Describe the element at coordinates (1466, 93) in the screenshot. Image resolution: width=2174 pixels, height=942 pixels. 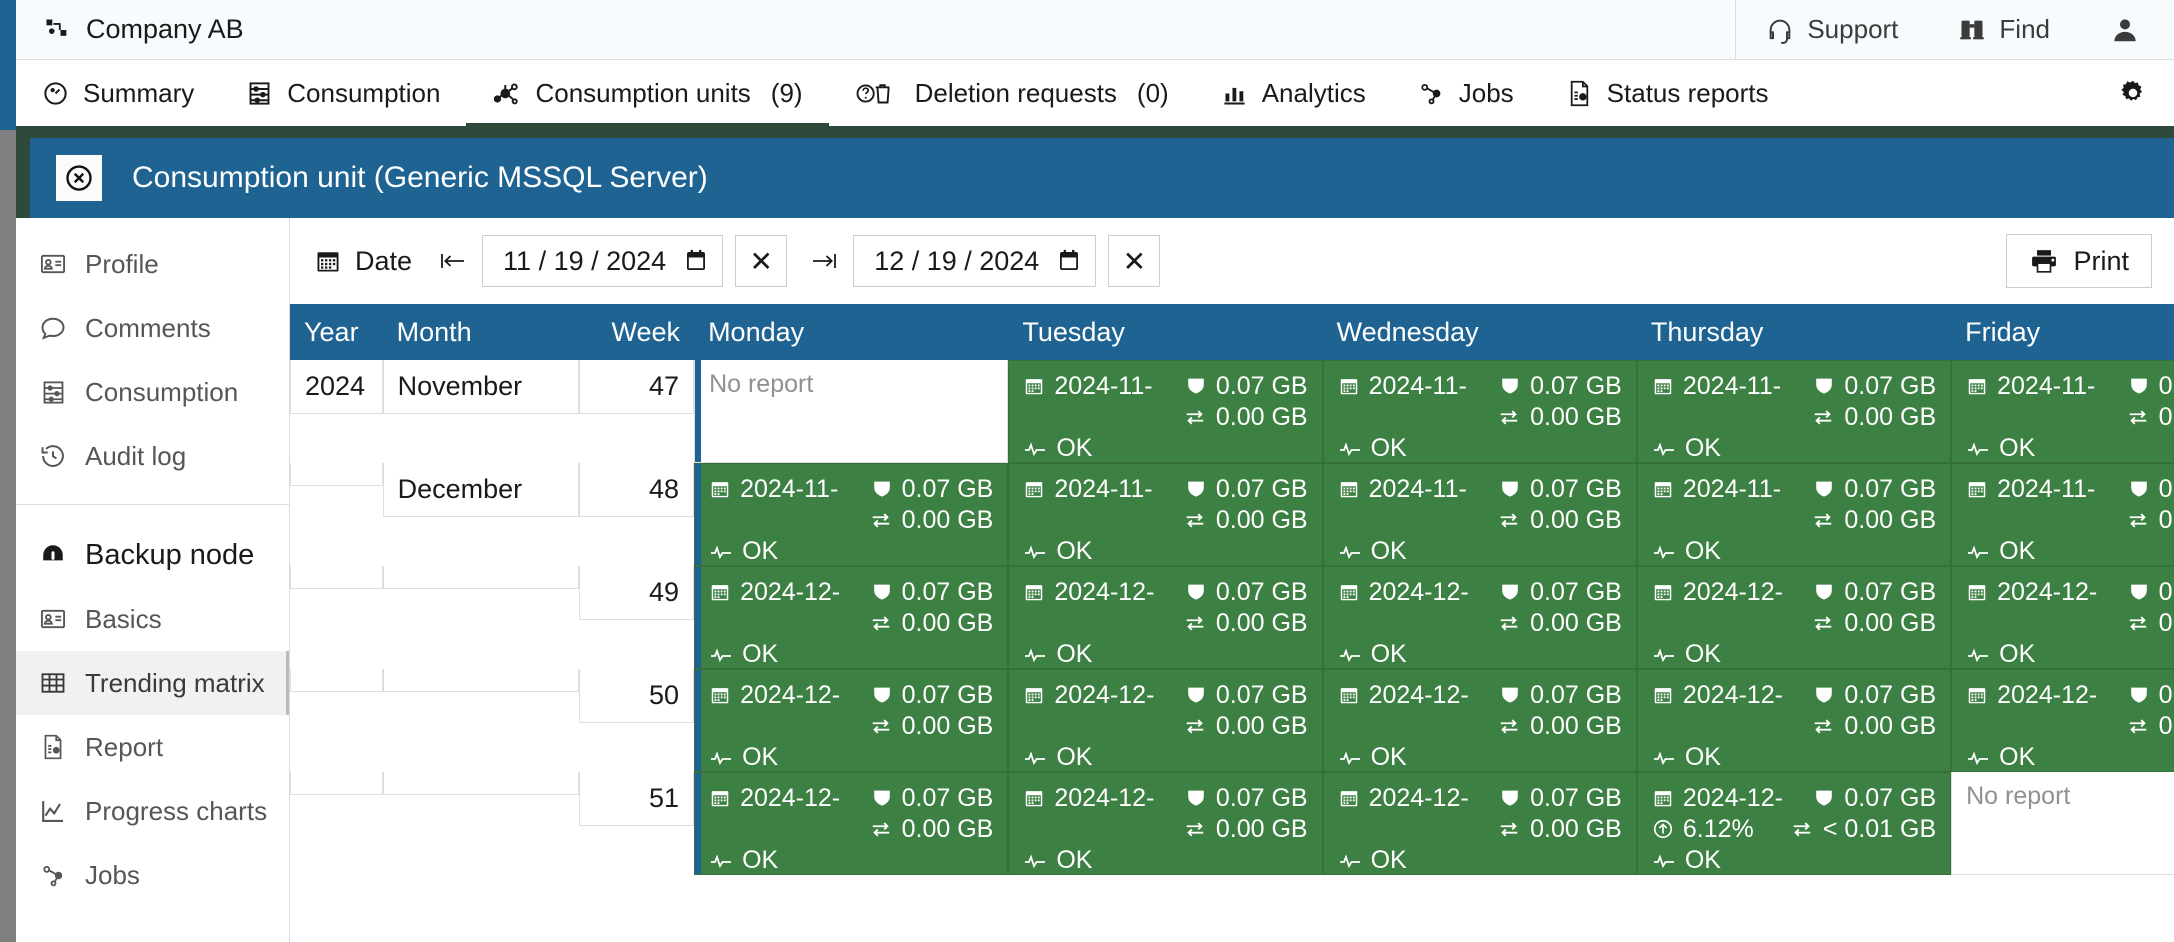
I see `tab-jobs: Jobs` at that location.